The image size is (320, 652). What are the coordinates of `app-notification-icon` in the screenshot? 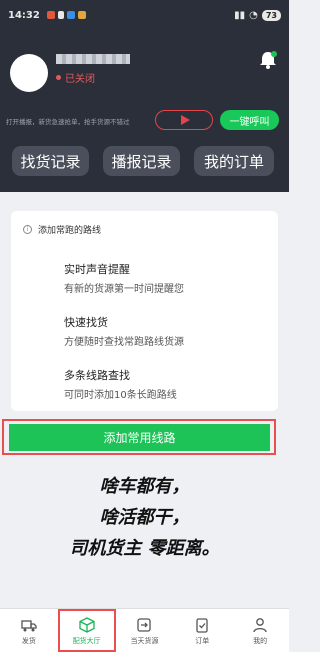 It's located at (50, 15).